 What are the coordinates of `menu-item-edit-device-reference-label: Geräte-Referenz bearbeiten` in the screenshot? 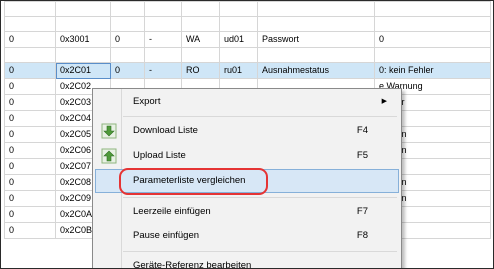 It's located at (192, 264).